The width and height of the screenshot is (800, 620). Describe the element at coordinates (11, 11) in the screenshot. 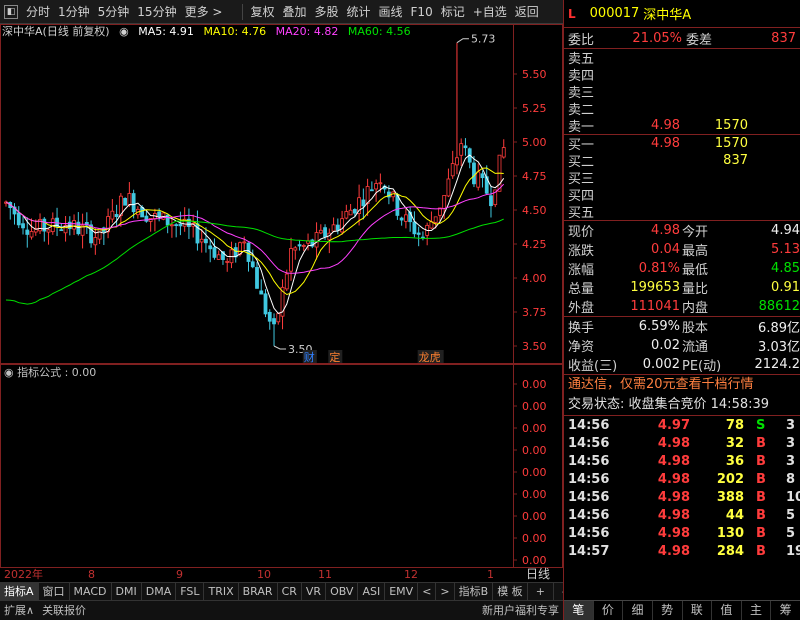

I see `pin-icon: ◧` at that location.